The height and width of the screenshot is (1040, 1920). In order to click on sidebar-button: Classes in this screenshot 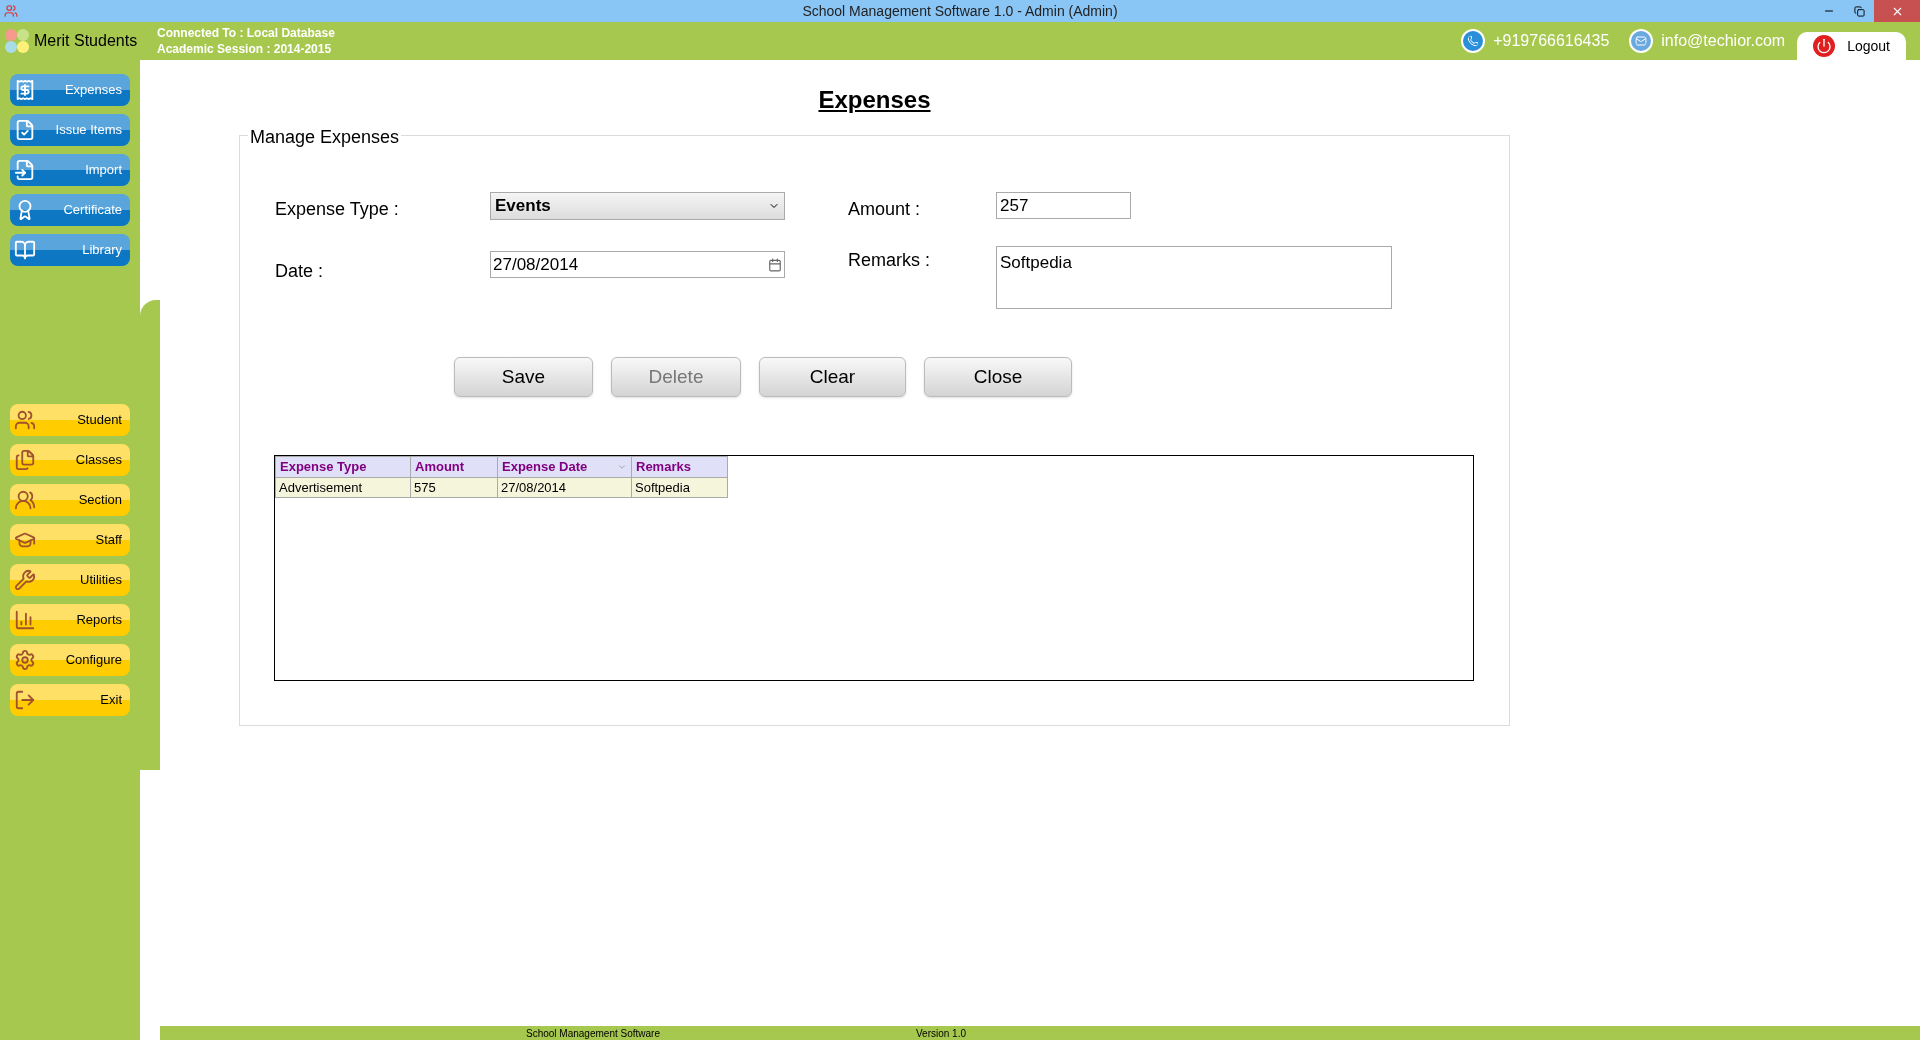, I will do `click(70, 460)`.